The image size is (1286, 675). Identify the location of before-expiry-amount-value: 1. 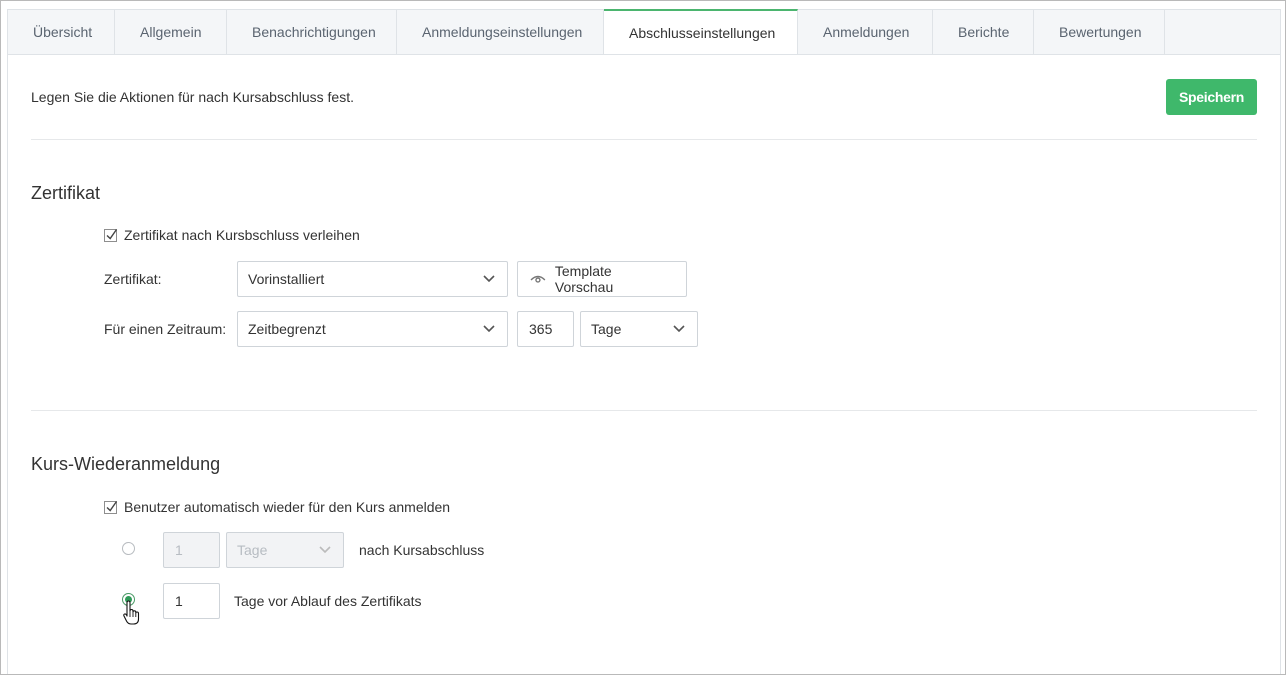
(179, 601).